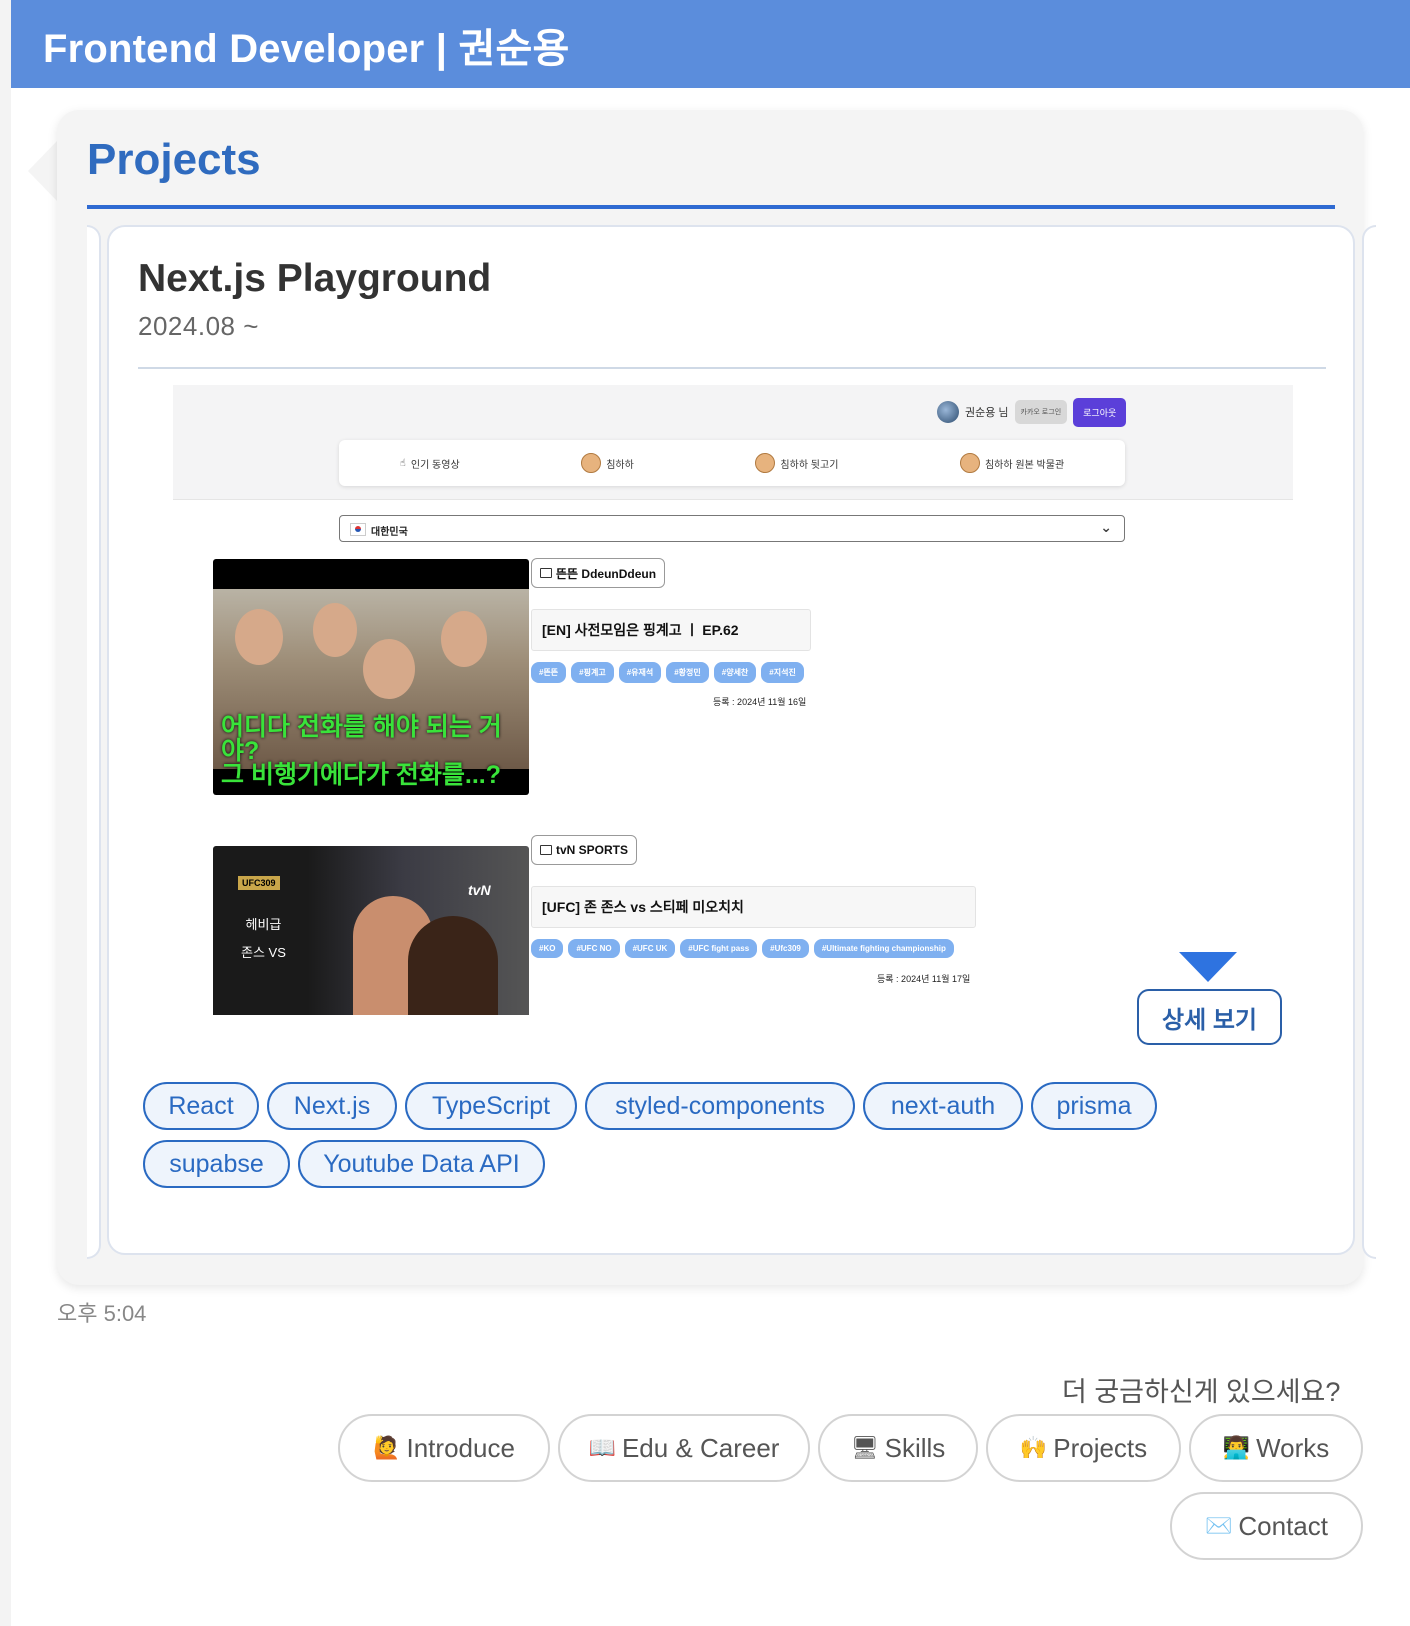 The width and height of the screenshot is (1410, 1626). Describe the element at coordinates (864, 1447) in the screenshot. I see `monitor-icon: 🖥` at that location.